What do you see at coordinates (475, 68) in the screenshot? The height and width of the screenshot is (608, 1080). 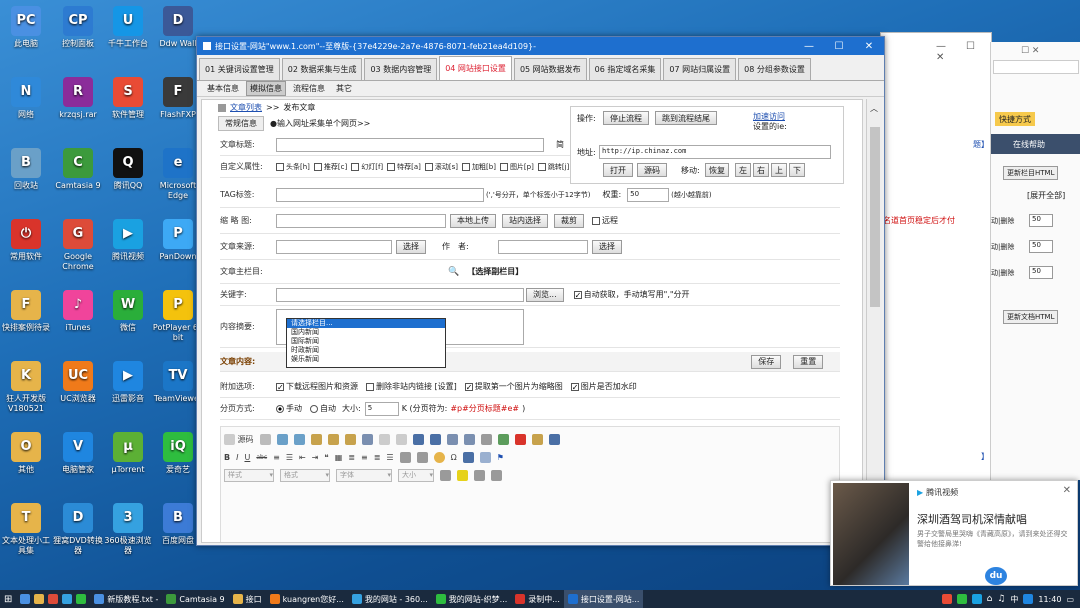 I see `tab-4: 04 网站接口设置` at bounding box center [475, 68].